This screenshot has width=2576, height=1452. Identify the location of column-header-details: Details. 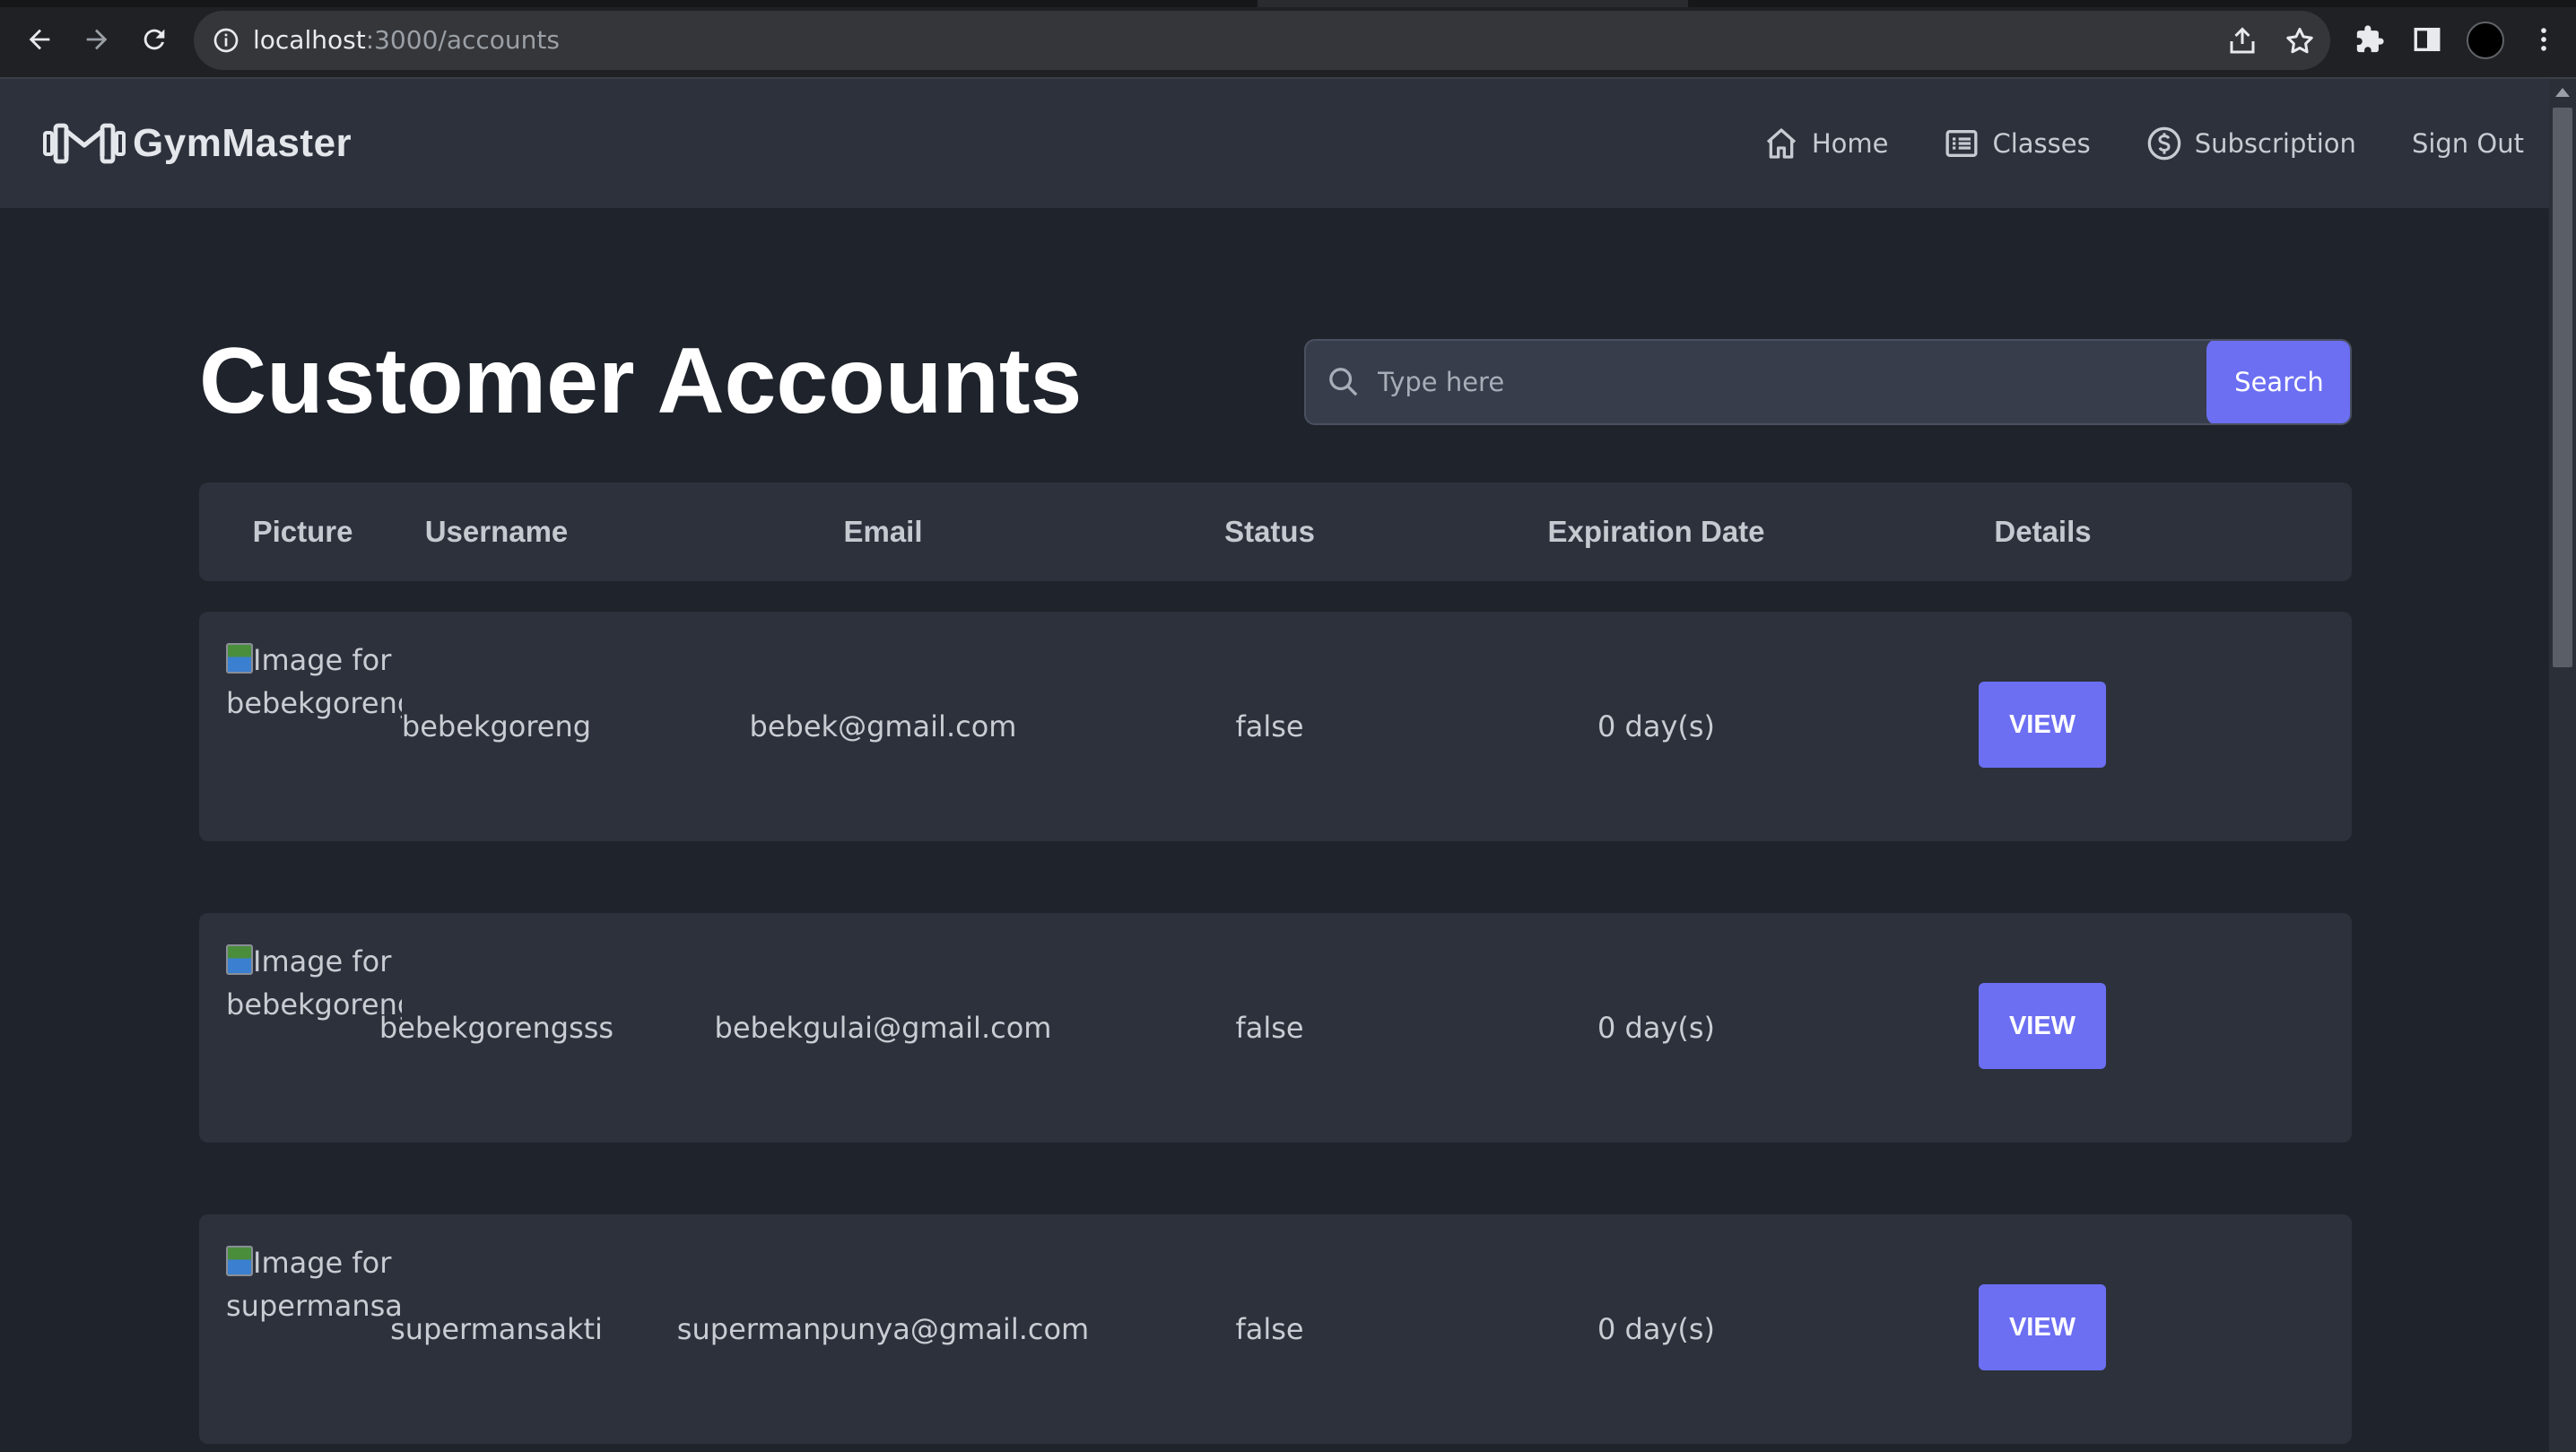
(2043, 531).